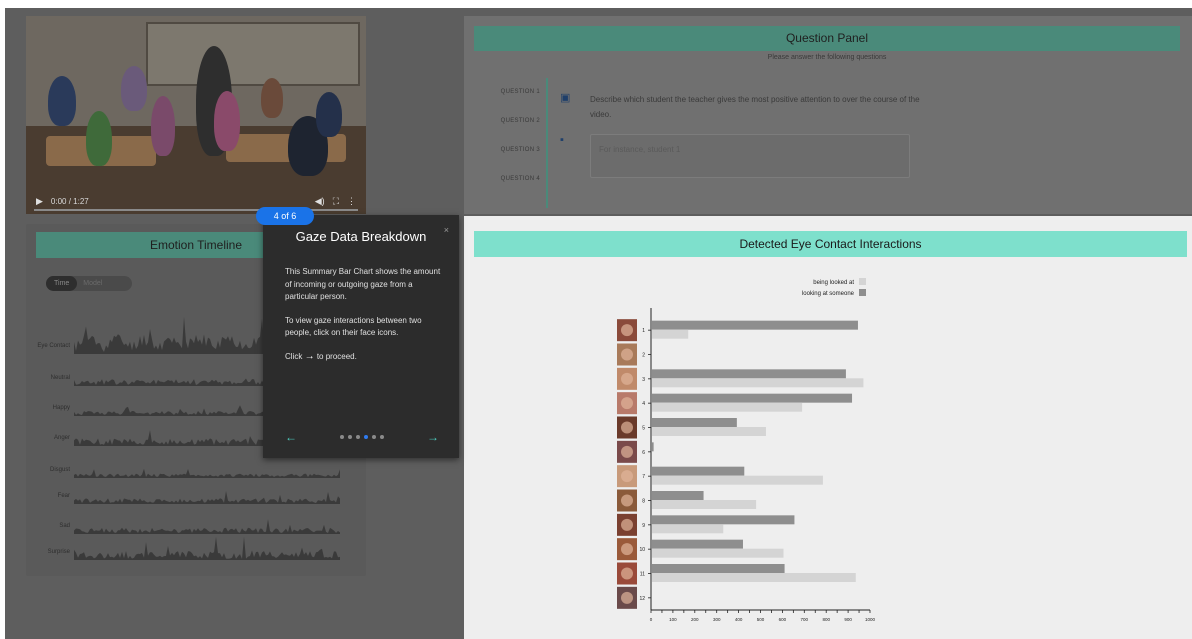 This screenshot has height=639, width=1192. What do you see at coordinates (63, 496) in the screenshot?
I see `emotion-row-label: Fear` at bounding box center [63, 496].